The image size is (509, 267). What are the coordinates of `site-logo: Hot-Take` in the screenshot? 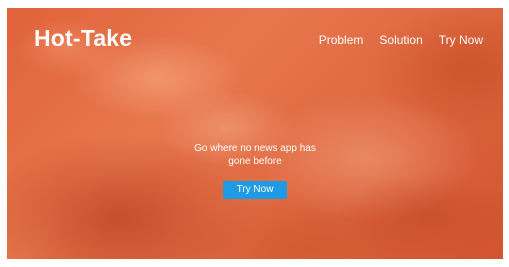 It's located at (83, 38).